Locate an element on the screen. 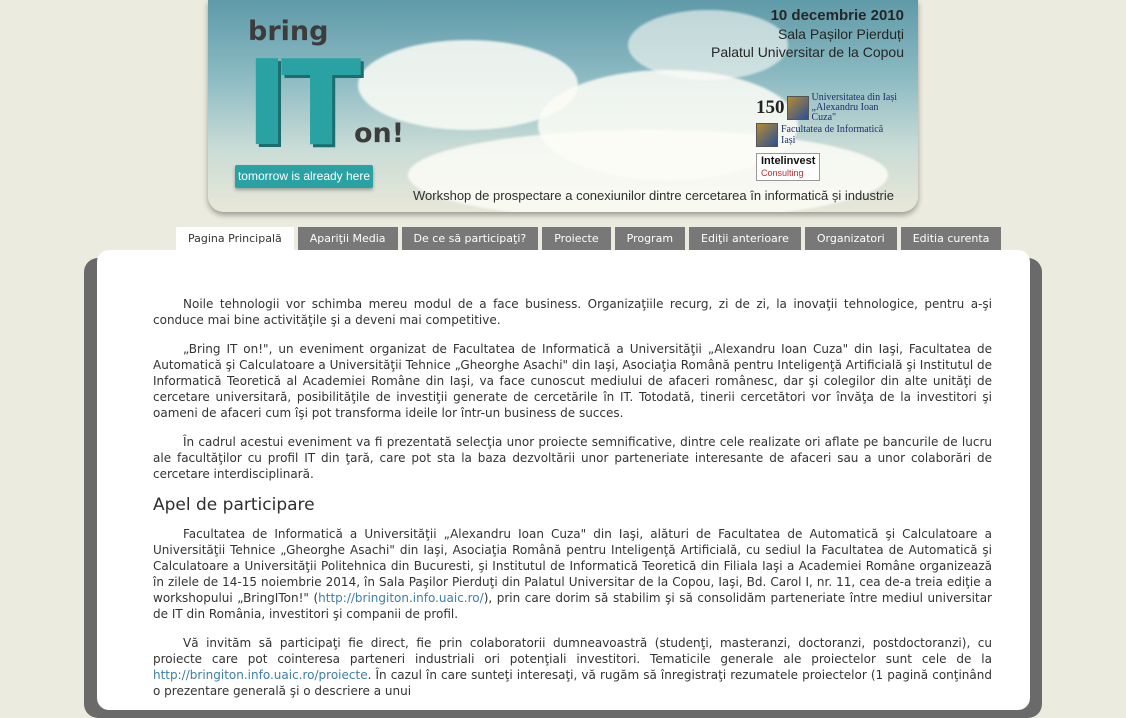 Image resolution: width=1126 pixels, height=718 pixels. tagline-badge: tomorrow is already here is located at coordinates (304, 176).